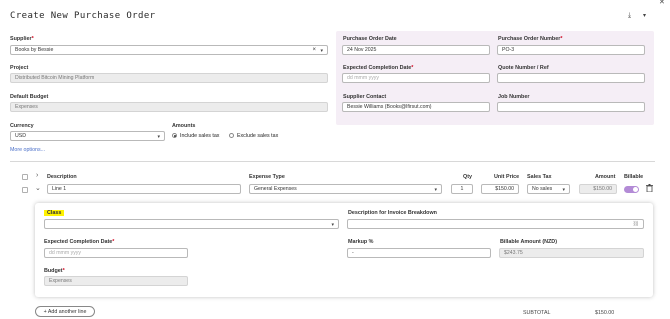 The height and width of the screenshot is (319, 670). What do you see at coordinates (598, 189) in the screenshot?
I see `amount-field: $150.00` at bounding box center [598, 189].